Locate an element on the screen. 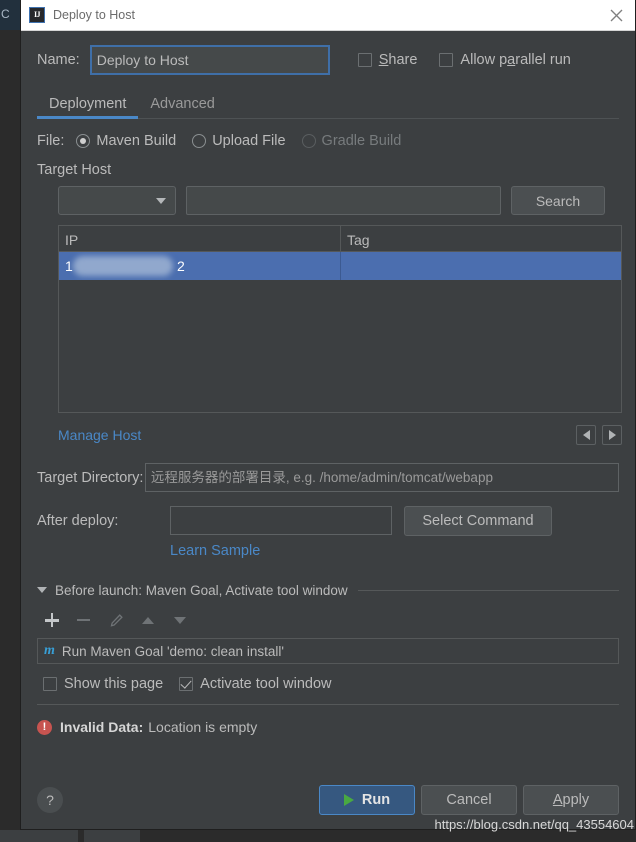 Image resolution: width=636 pixels, height=842 pixels. upload-file-radio is located at coordinates (199, 141).